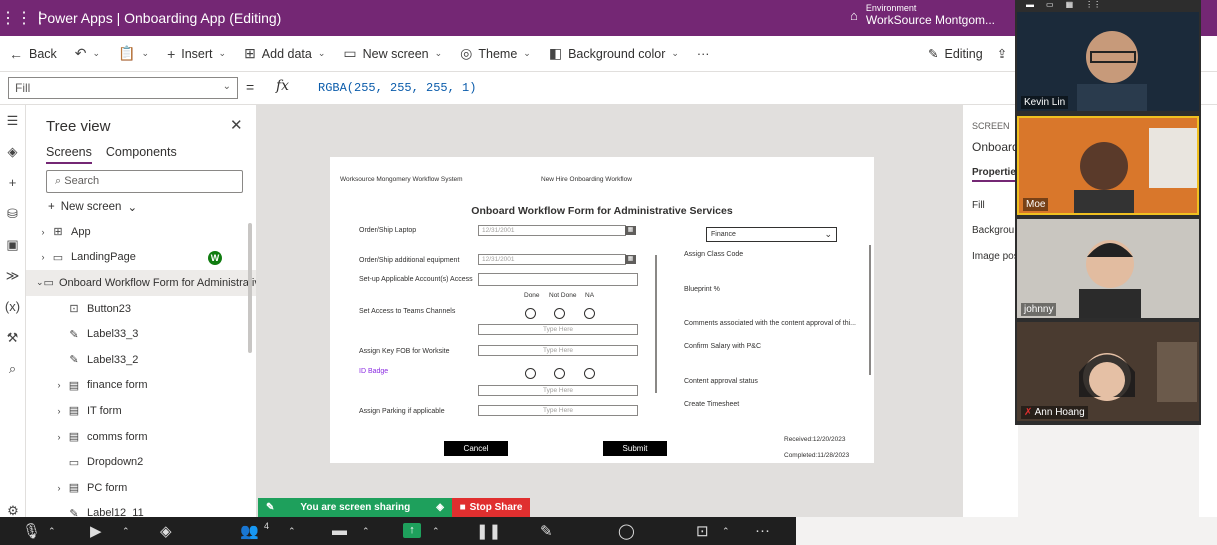 The image size is (1217, 545). I want to click on security-shield-icon: ◈, so click(166, 531).